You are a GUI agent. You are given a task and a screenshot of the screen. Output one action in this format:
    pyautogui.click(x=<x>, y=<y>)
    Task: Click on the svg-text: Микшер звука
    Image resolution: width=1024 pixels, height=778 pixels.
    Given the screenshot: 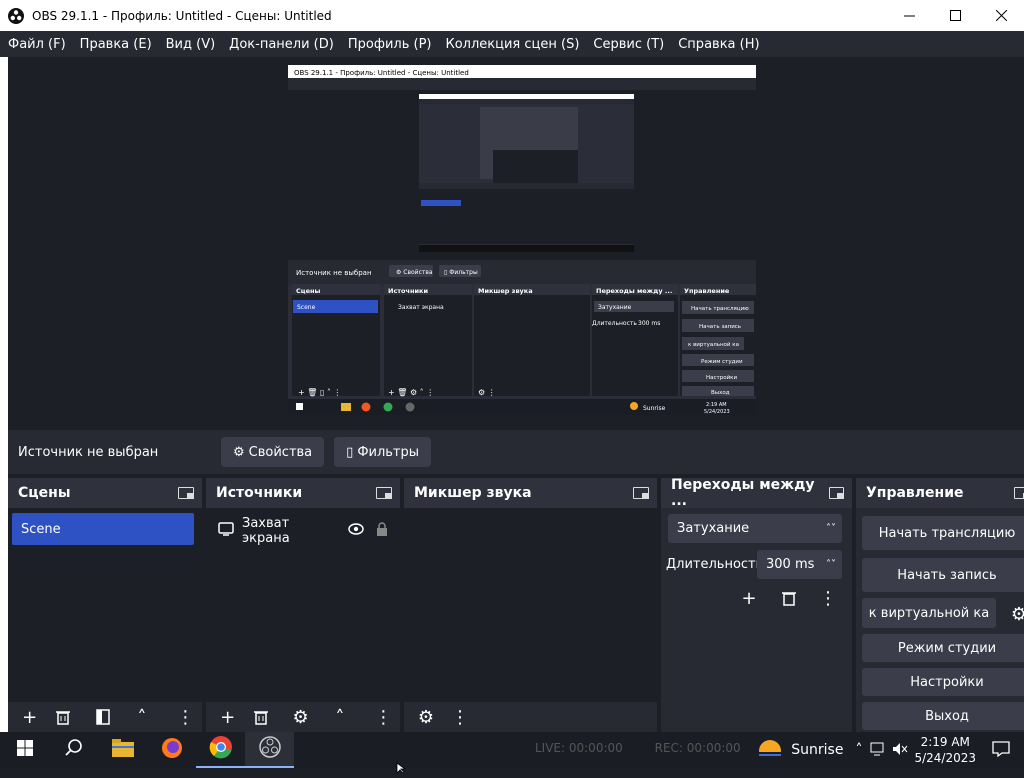 What is the action you would take?
    pyautogui.click(x=505, y=291)
    